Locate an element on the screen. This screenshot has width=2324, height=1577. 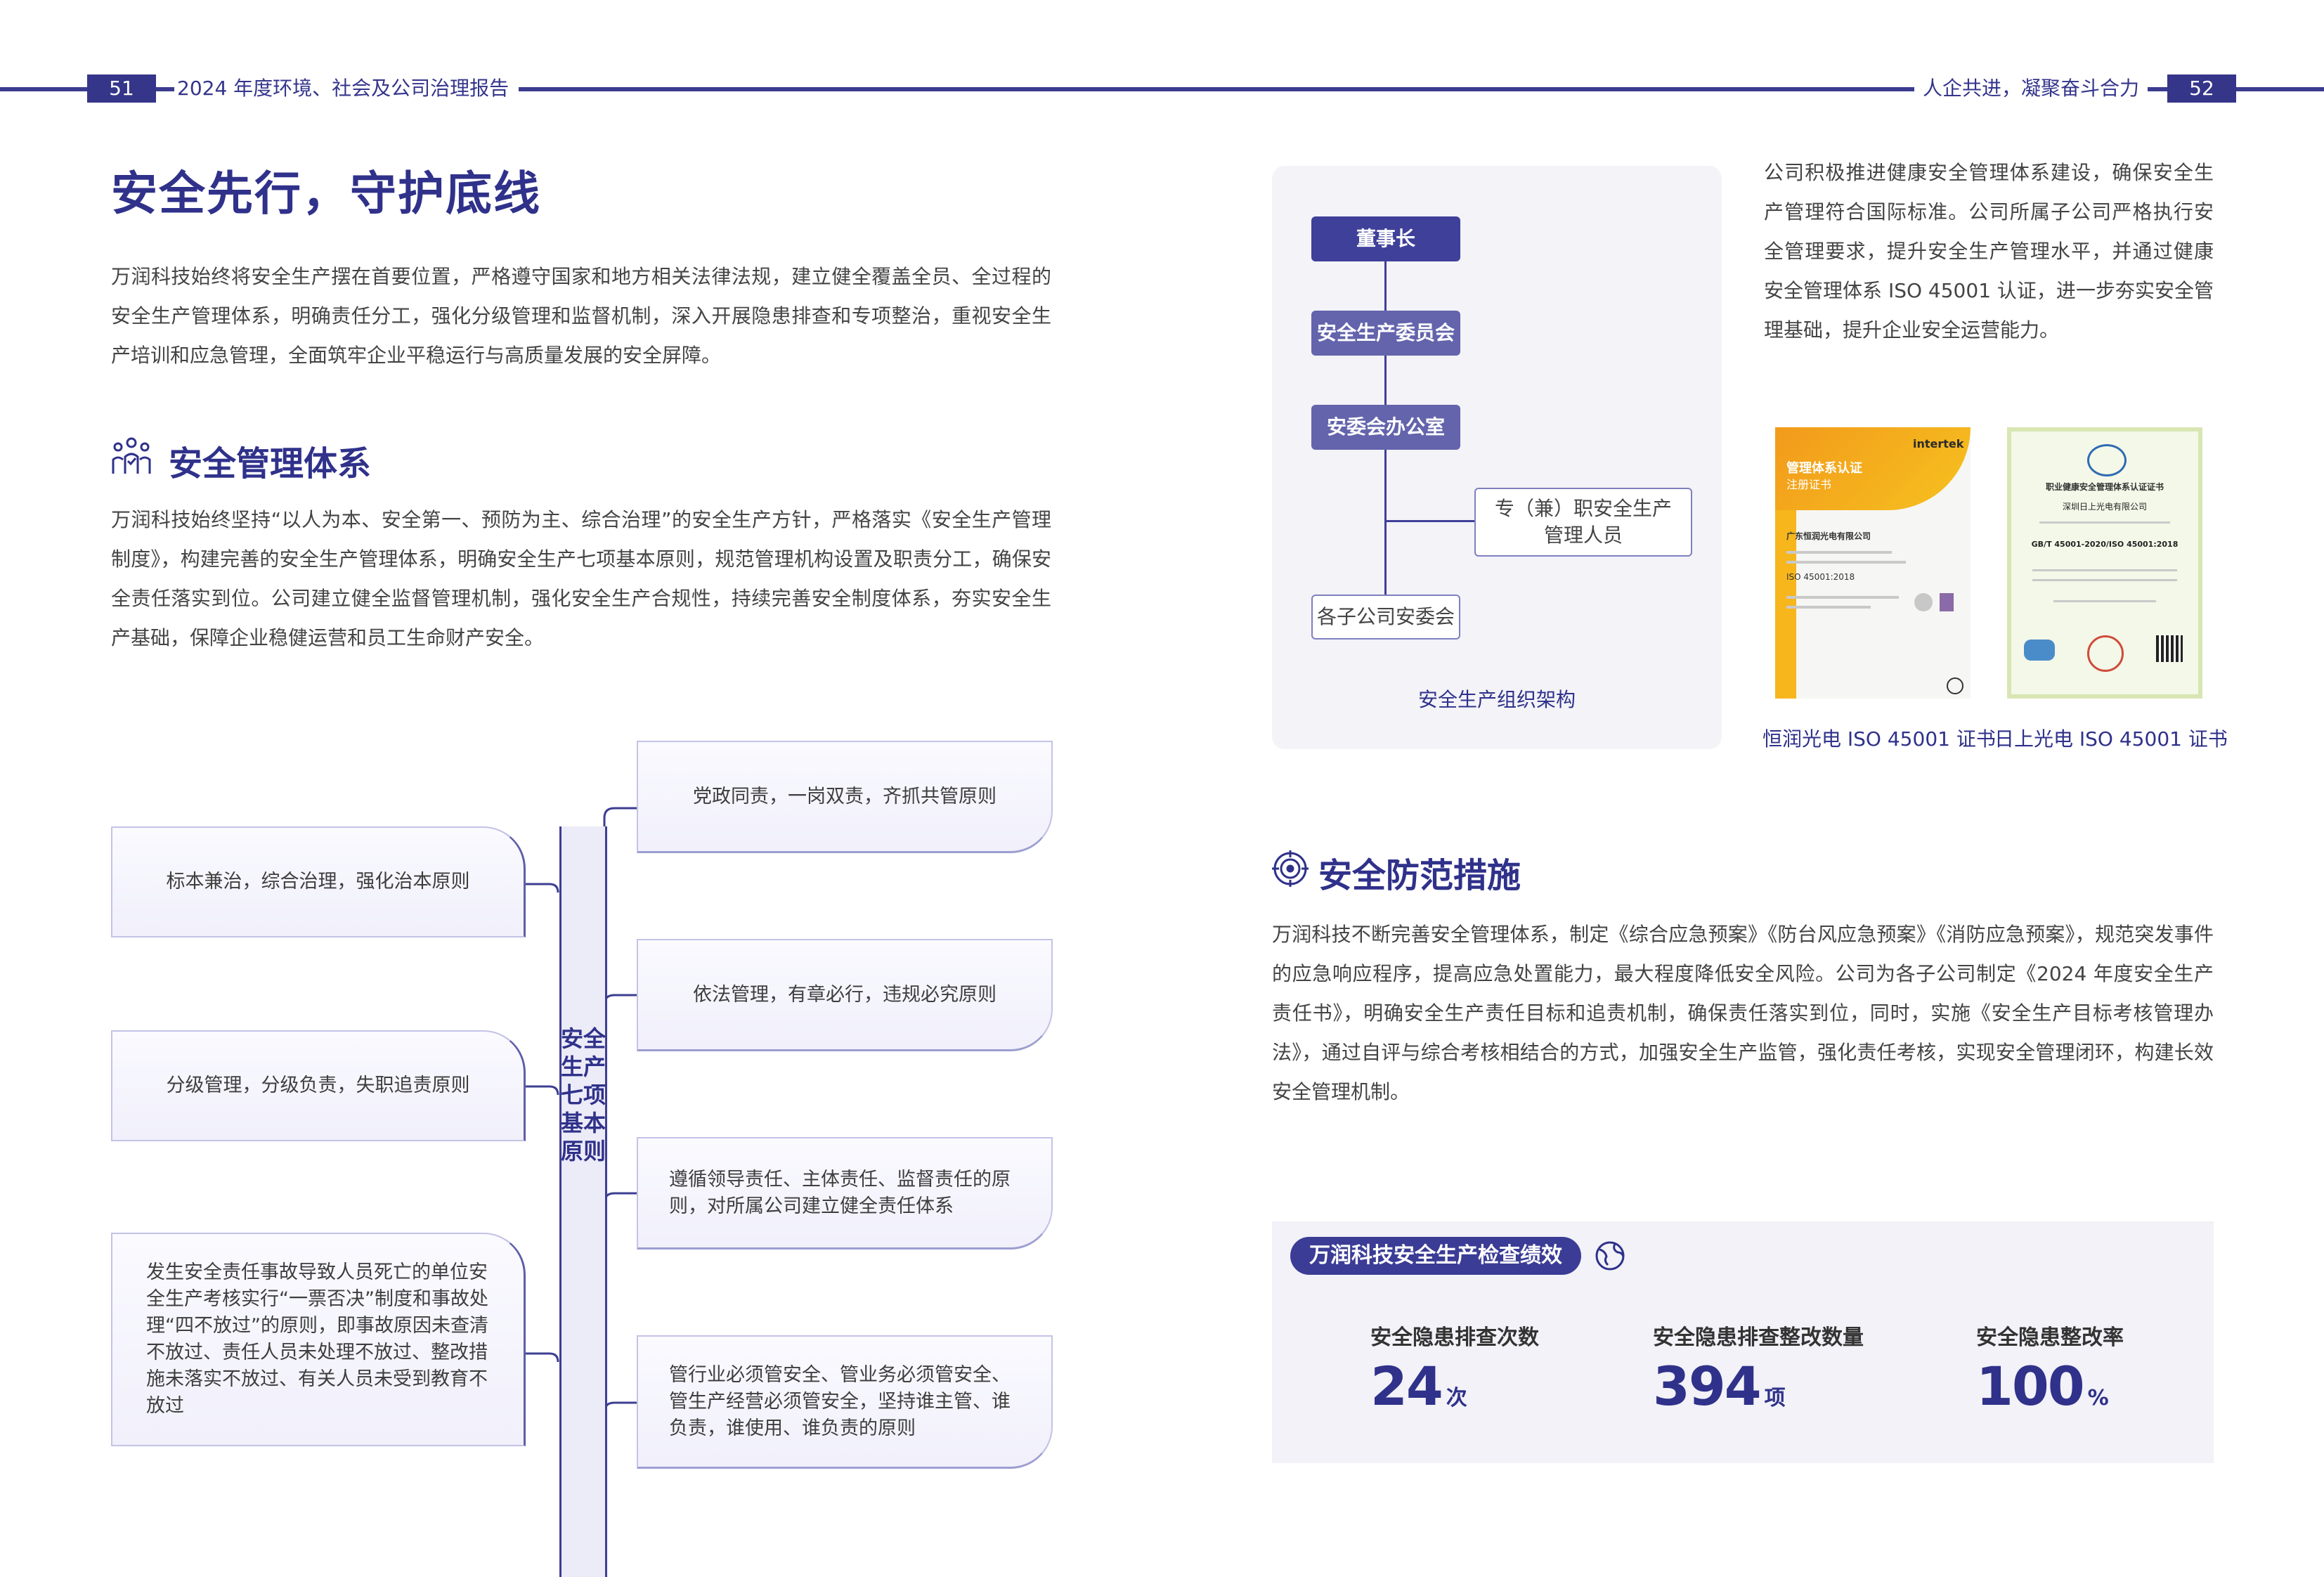
principle-box: 分级管理，分级负责，失职追责原则 is located at coordinates (318, 1085).